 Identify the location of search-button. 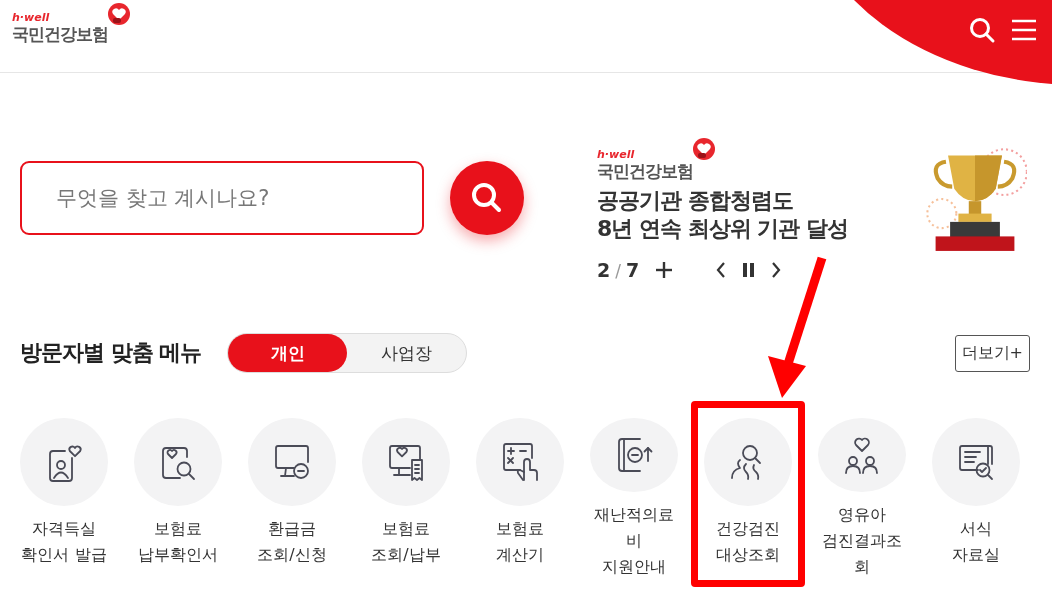
(487, 198).